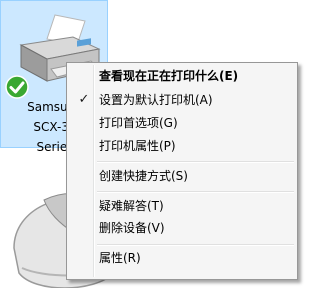 This screenshot has height=288, width=320. What do you see at coordinates (182, 123) in the screenshot?
I see `menu-item-printing-preferences: 打印首选项(G)` at bounding box center [182, 123].